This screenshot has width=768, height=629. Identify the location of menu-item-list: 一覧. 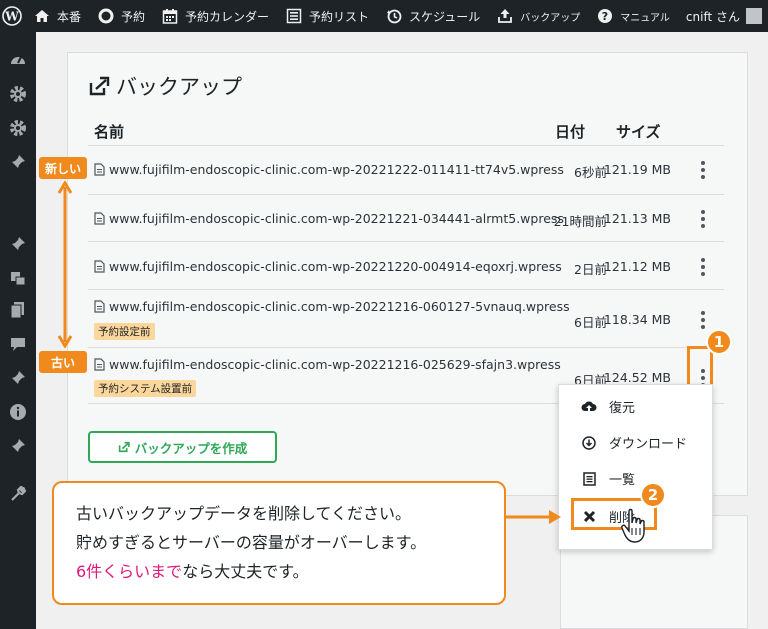
(608, 478).